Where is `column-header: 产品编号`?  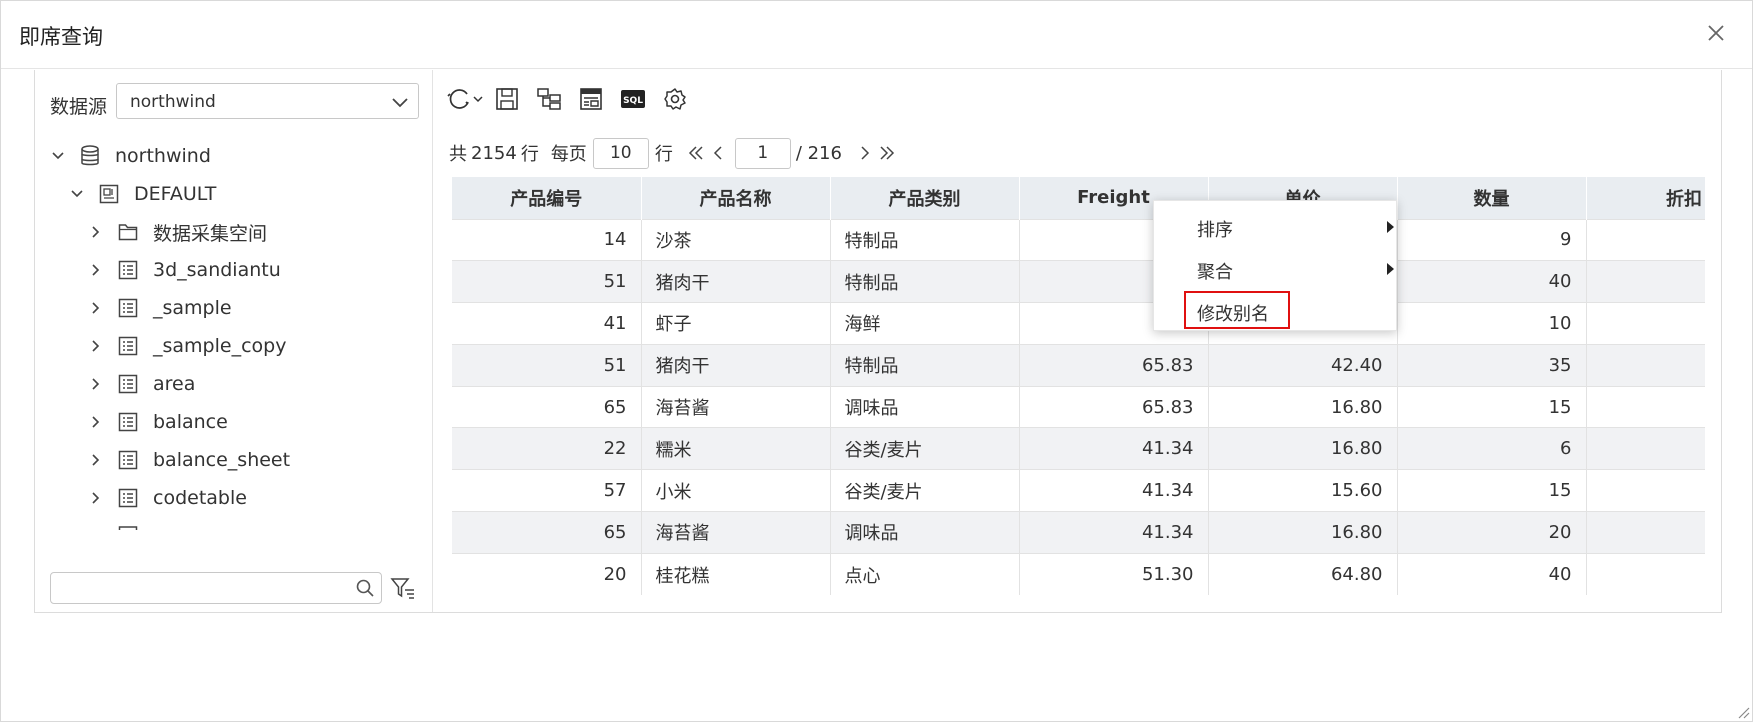 column-header: 产品编号 is located at coordinates (547, 198).